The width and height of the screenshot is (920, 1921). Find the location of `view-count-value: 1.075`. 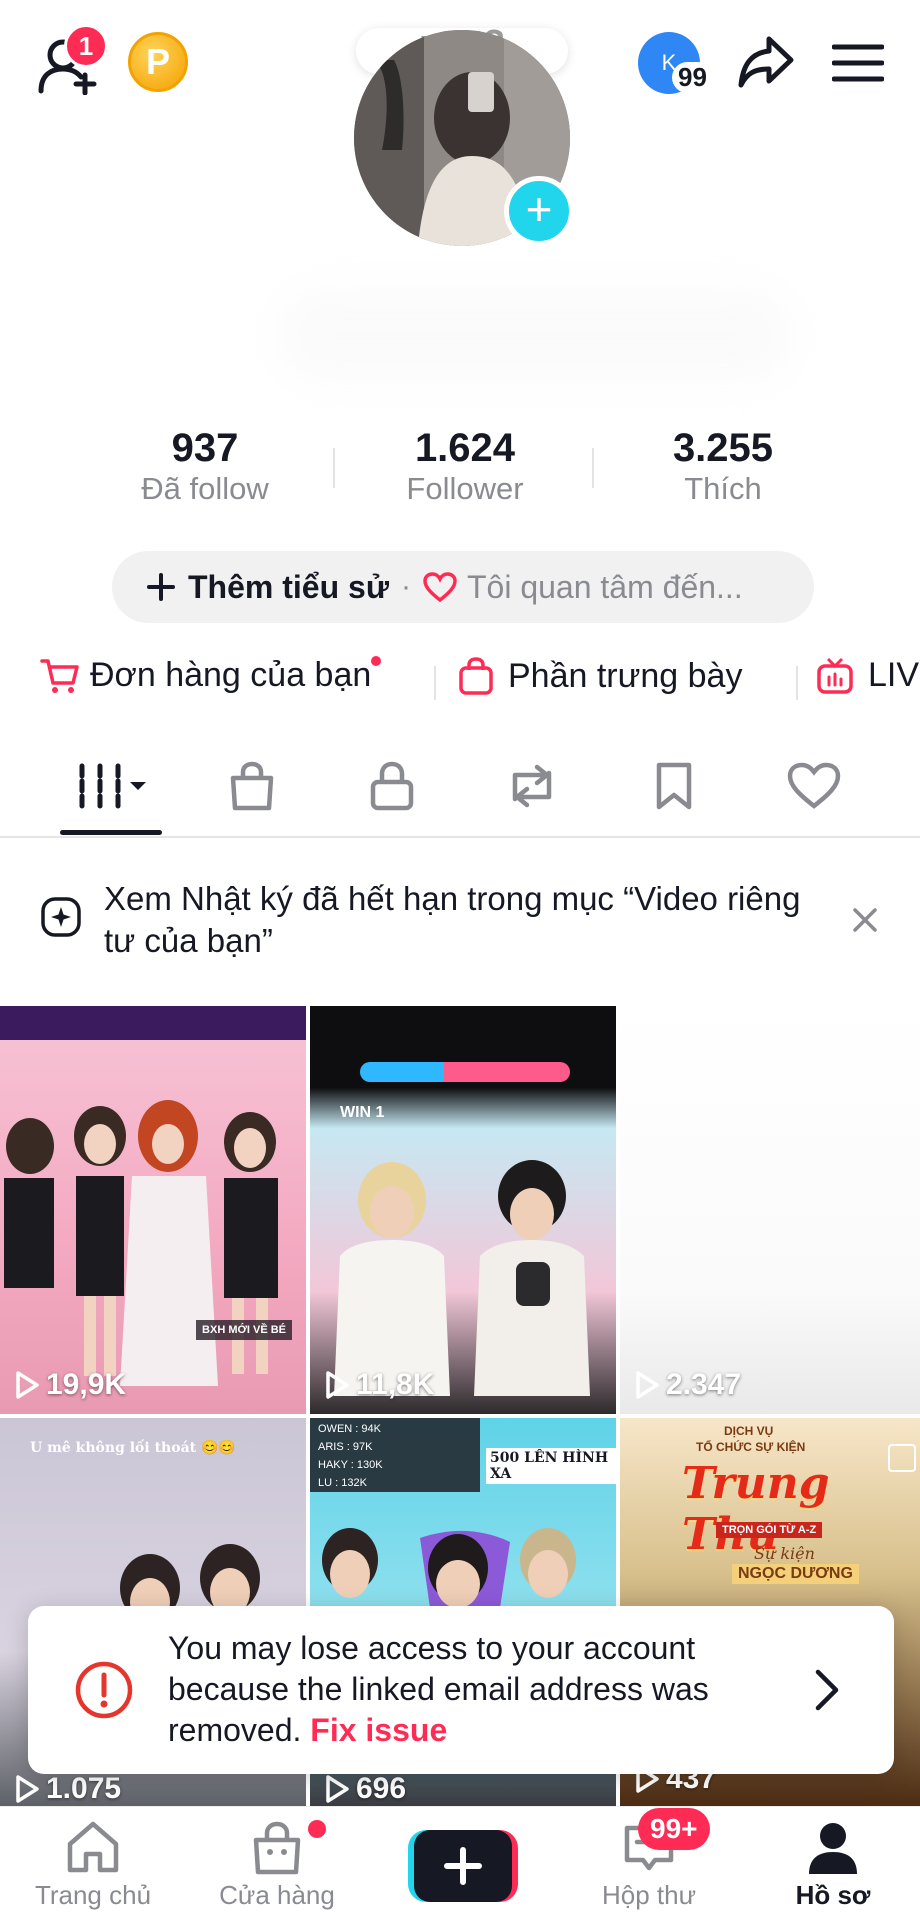

view-count-value: 1.075 is located at coordinates (84, 1788).